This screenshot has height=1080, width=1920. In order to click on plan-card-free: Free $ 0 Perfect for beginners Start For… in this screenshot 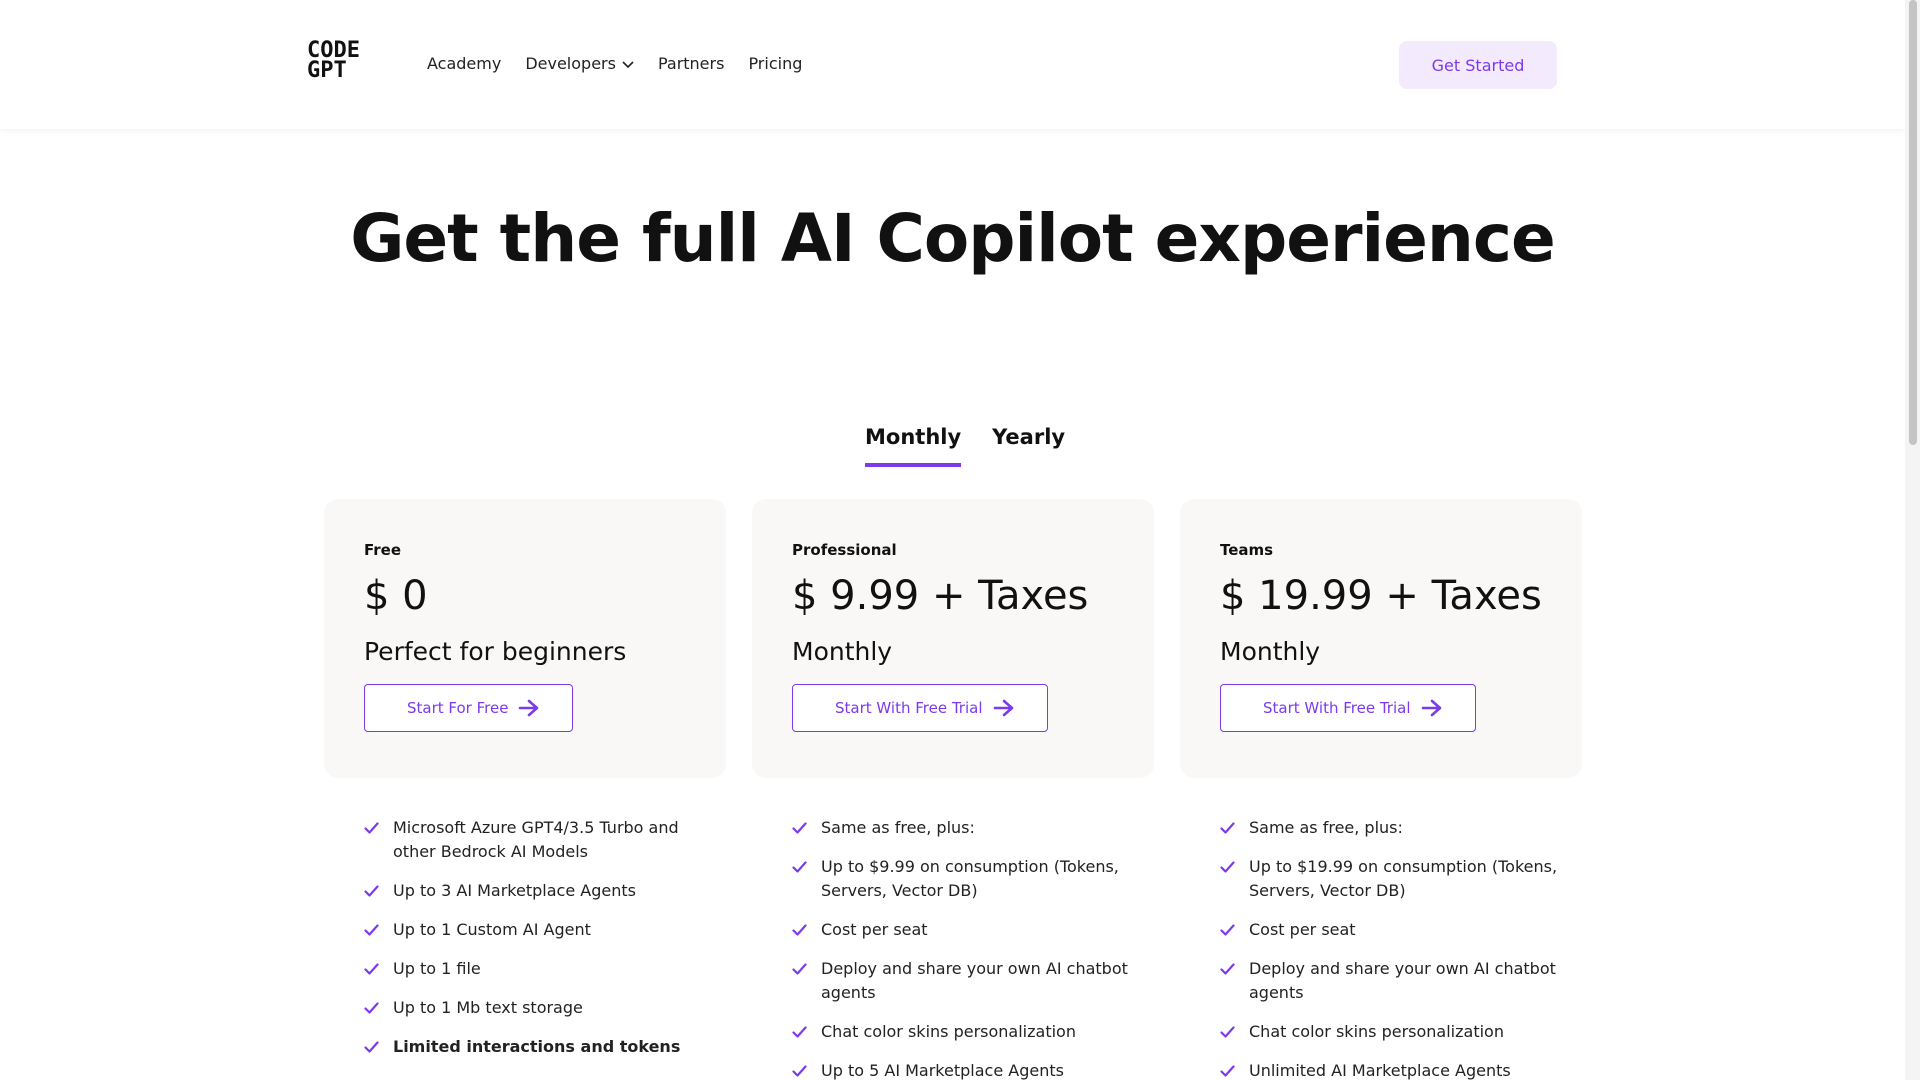, I will do `click(525, 638)`.